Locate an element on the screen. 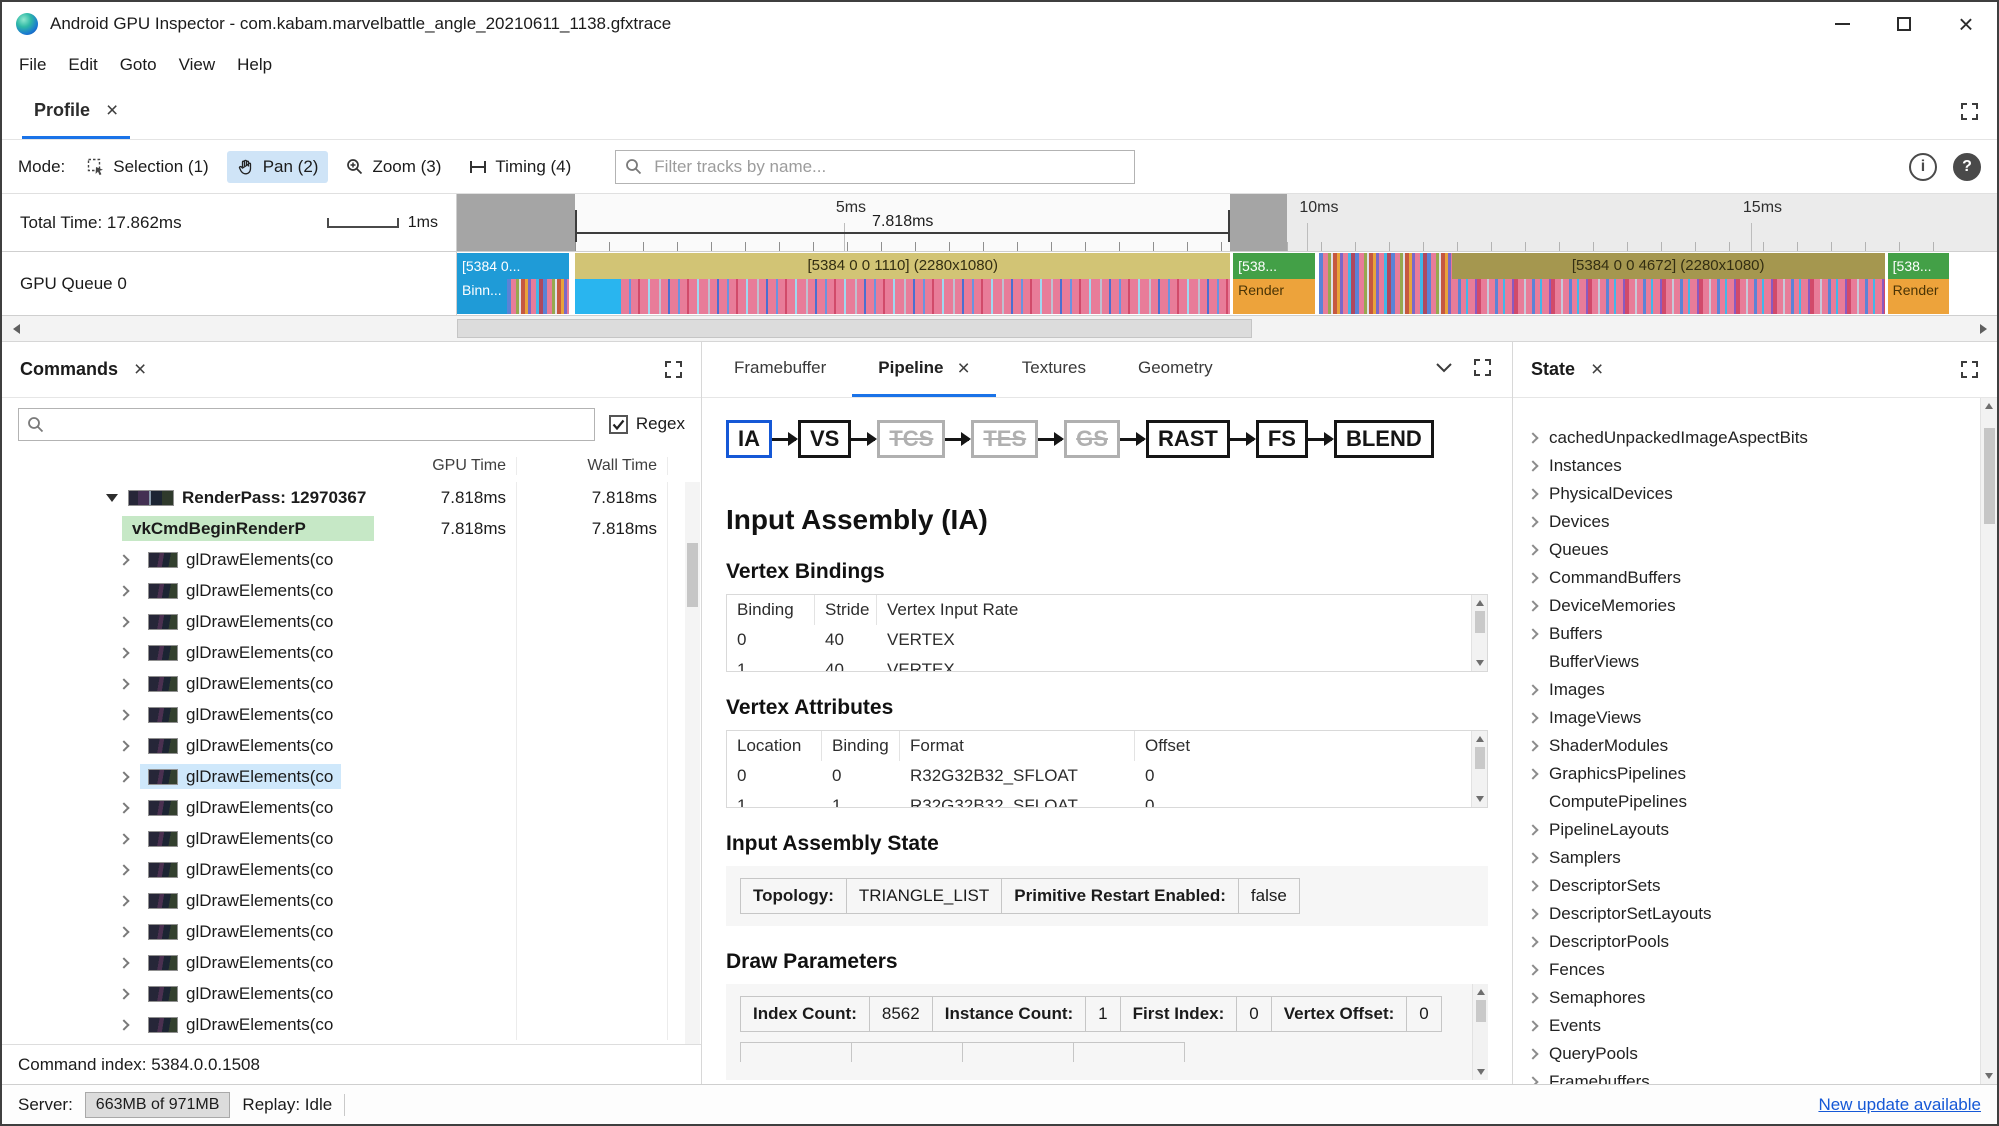  table-scrollbar is located at coordinates (1479, 633).